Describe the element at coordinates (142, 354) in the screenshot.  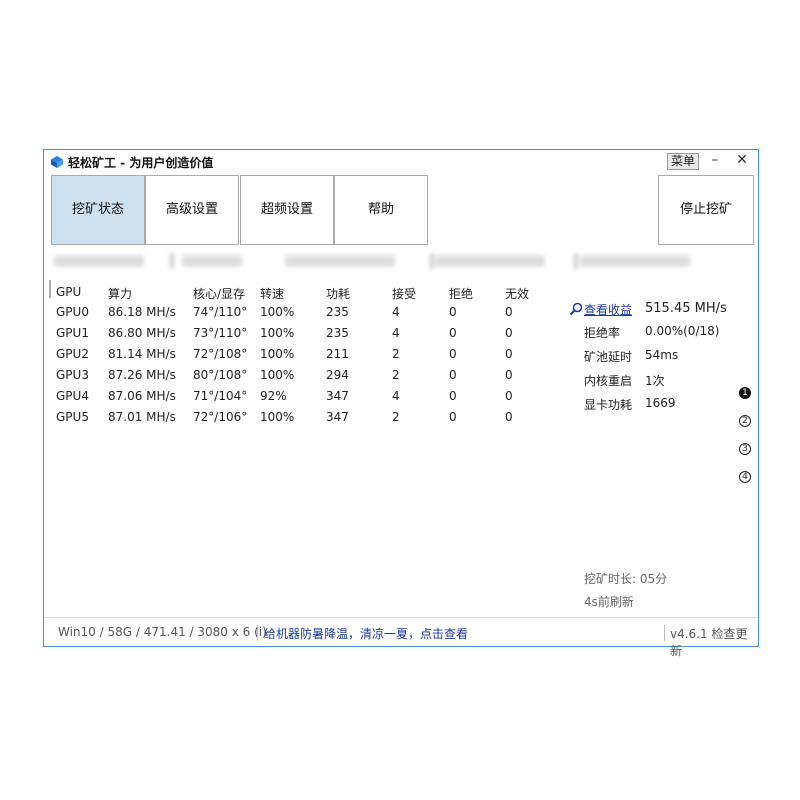
I see `gpu-hashrate: 81.14 MH/s` at that location.